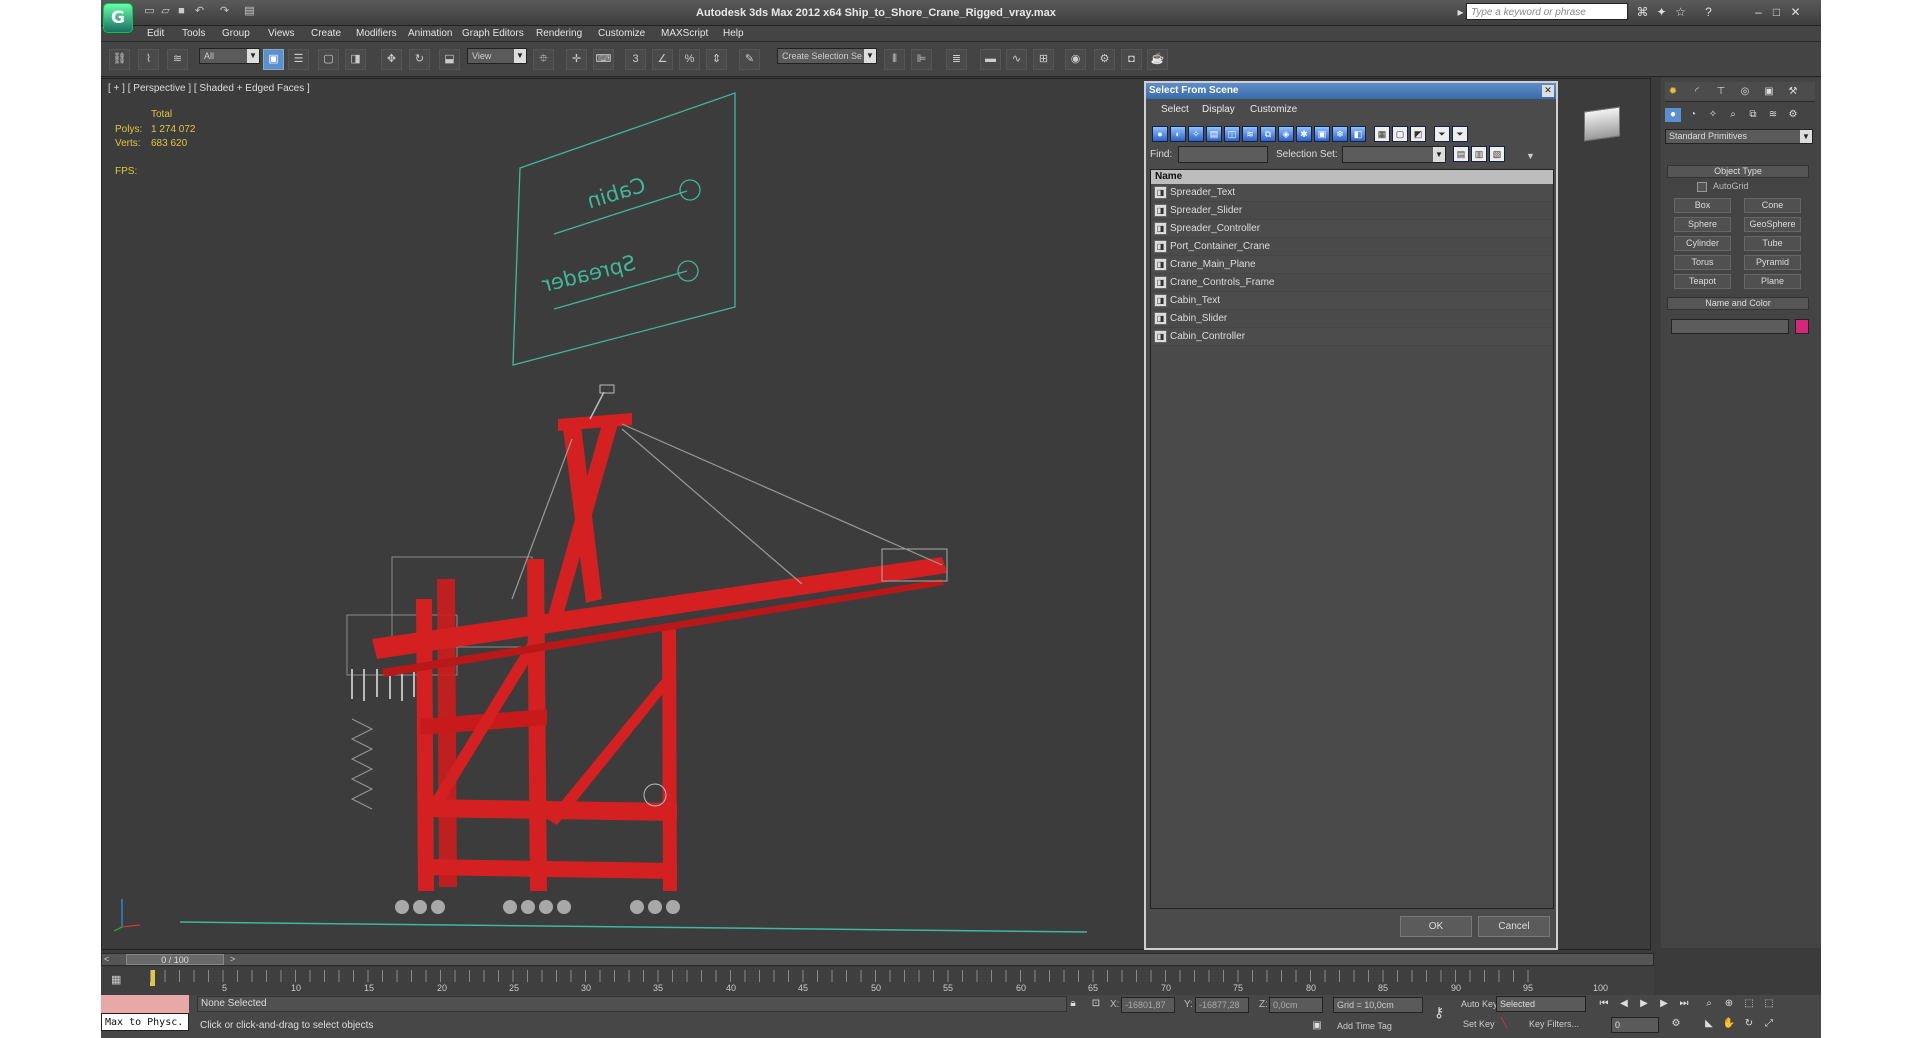 This screenshot has height=1038, width=1920. What do you see at coordinates (1604, 1004) in the screenshot?
I see `go-to-start-icon: ⏮` at bounding box center [1604, 1004].